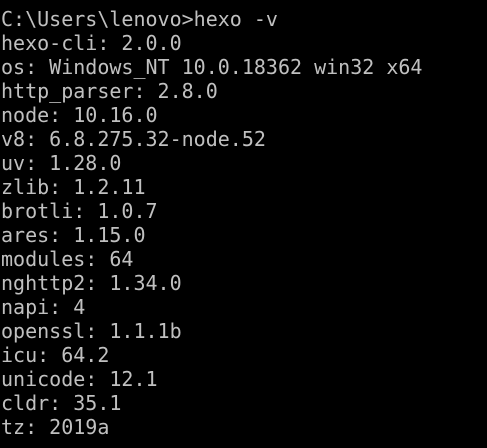 This screenshot has height=448, width=487. What do you see at coordinates (91, 331) in the screenshot?
I see `output-line-openssl: openssl: 1.1.1b` at bounding box center [91, 331].